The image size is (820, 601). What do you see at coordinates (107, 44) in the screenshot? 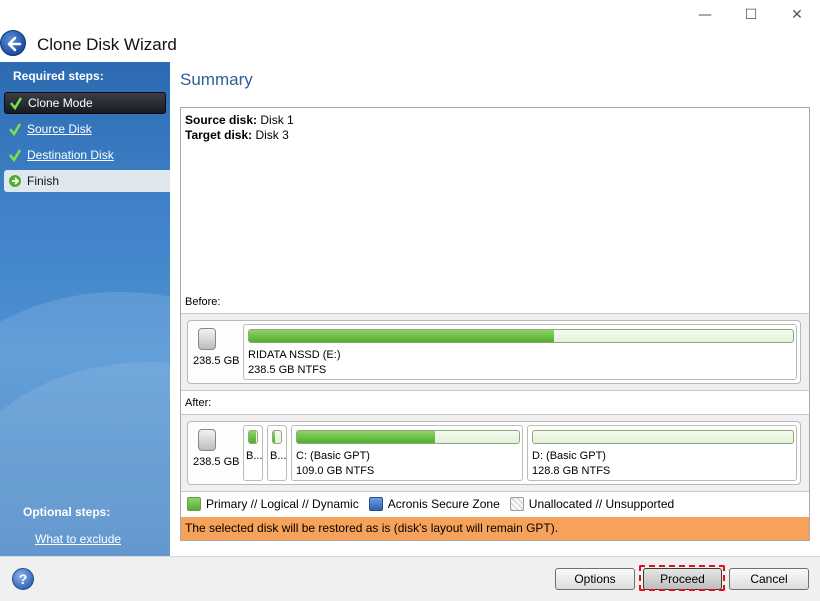
I see `wizard-title: Clone Disk Wizard` at bounding box center [107, 44].